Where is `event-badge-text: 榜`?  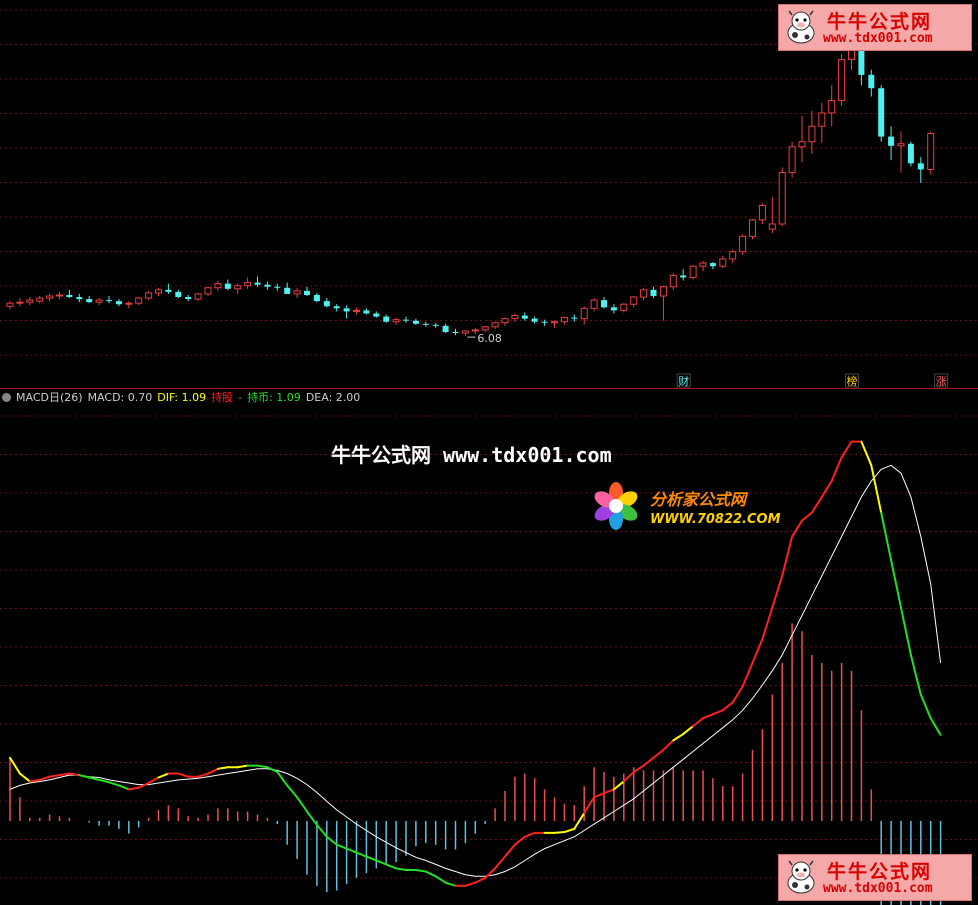 event-badge-text: 榜 is located at coordinates (852, 381).